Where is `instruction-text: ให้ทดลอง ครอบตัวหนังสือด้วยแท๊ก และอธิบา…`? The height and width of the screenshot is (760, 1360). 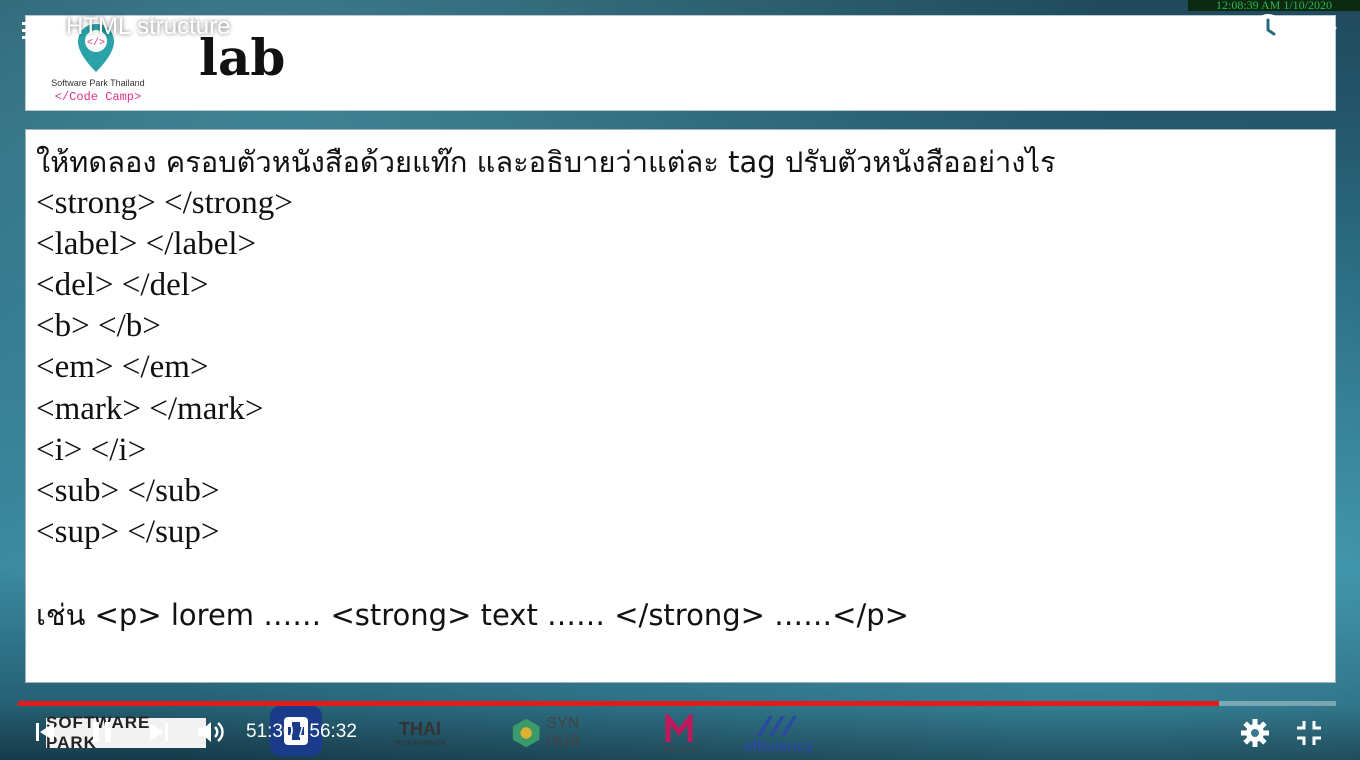
instruction-text: ให้ทดลอง ครอบตัวหนังสือด้วยแท๊ก และอธิบา… is located at coordinates (546, 162).